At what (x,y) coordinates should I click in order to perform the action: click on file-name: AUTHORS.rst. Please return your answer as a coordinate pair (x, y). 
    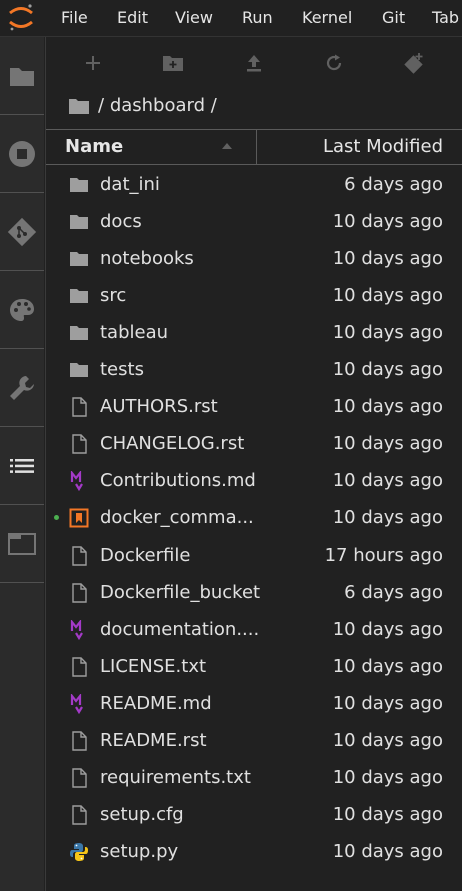
    Looking at the image, I should click on (159, 407).